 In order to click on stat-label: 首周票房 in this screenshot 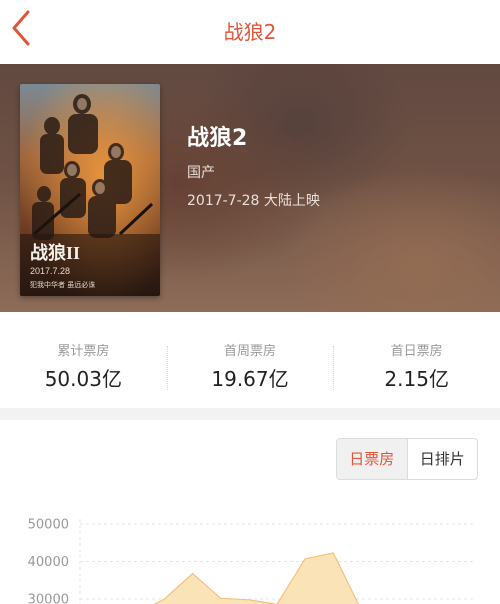, I will do `click(250, 351)`.